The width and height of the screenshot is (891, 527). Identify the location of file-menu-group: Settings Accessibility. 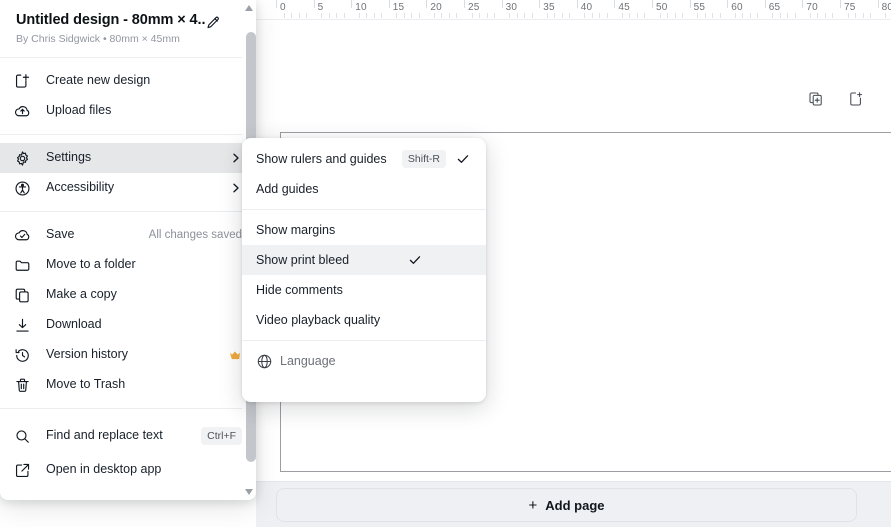
(128, 173).